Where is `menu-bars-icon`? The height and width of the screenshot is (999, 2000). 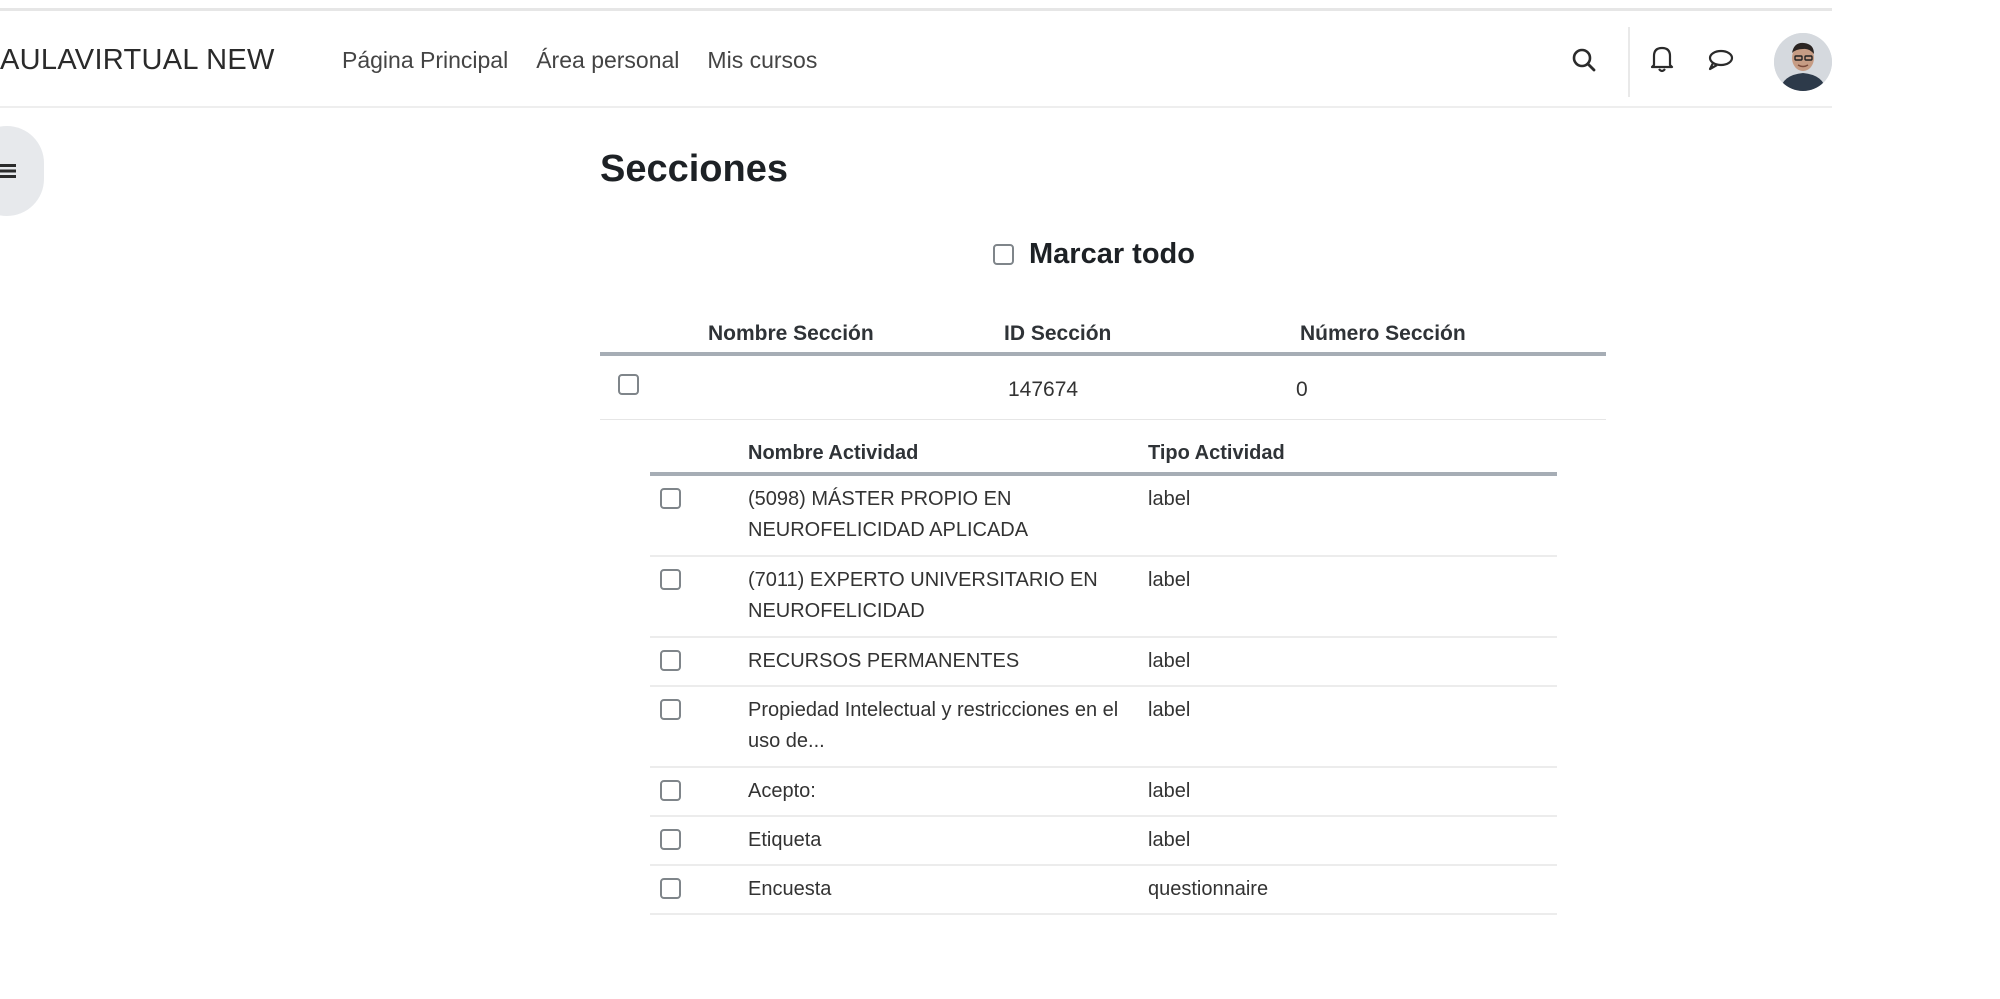 menu-bars-icon is located at coordinates (8, 171).